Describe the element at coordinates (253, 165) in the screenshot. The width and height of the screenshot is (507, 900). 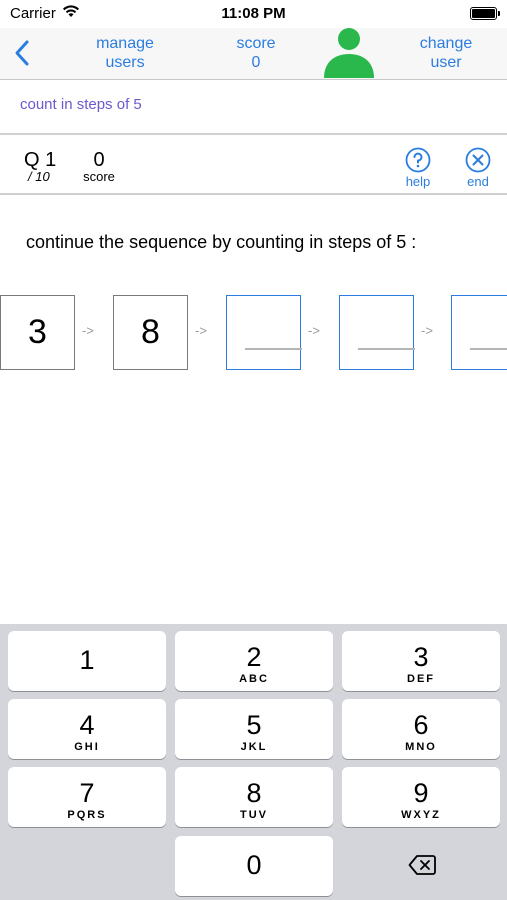
I see `question-info-bar: Q 1 / 10 0 score help end` at that location.